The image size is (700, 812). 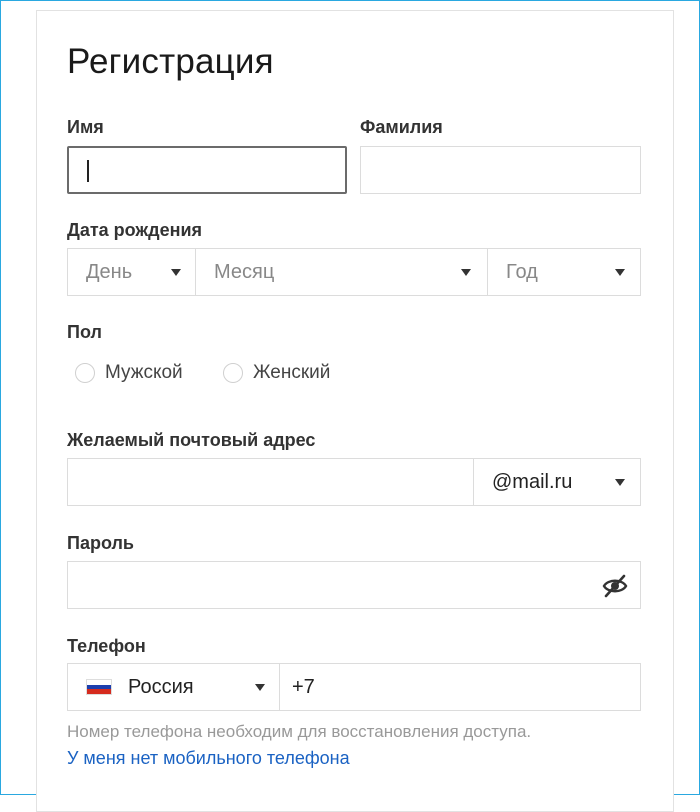 What do you see at coordinates (341, 272) in the screenshot?
I see `month-select: Месяц` at bounding box center [341, 272].